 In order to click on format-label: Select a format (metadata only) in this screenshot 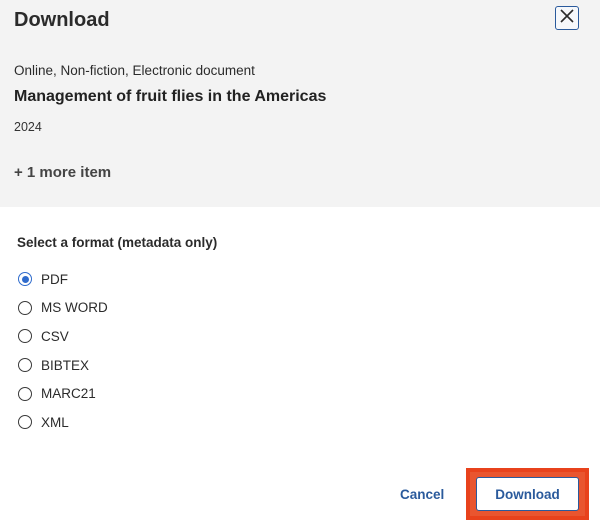, I will do `click(117, 242)`.